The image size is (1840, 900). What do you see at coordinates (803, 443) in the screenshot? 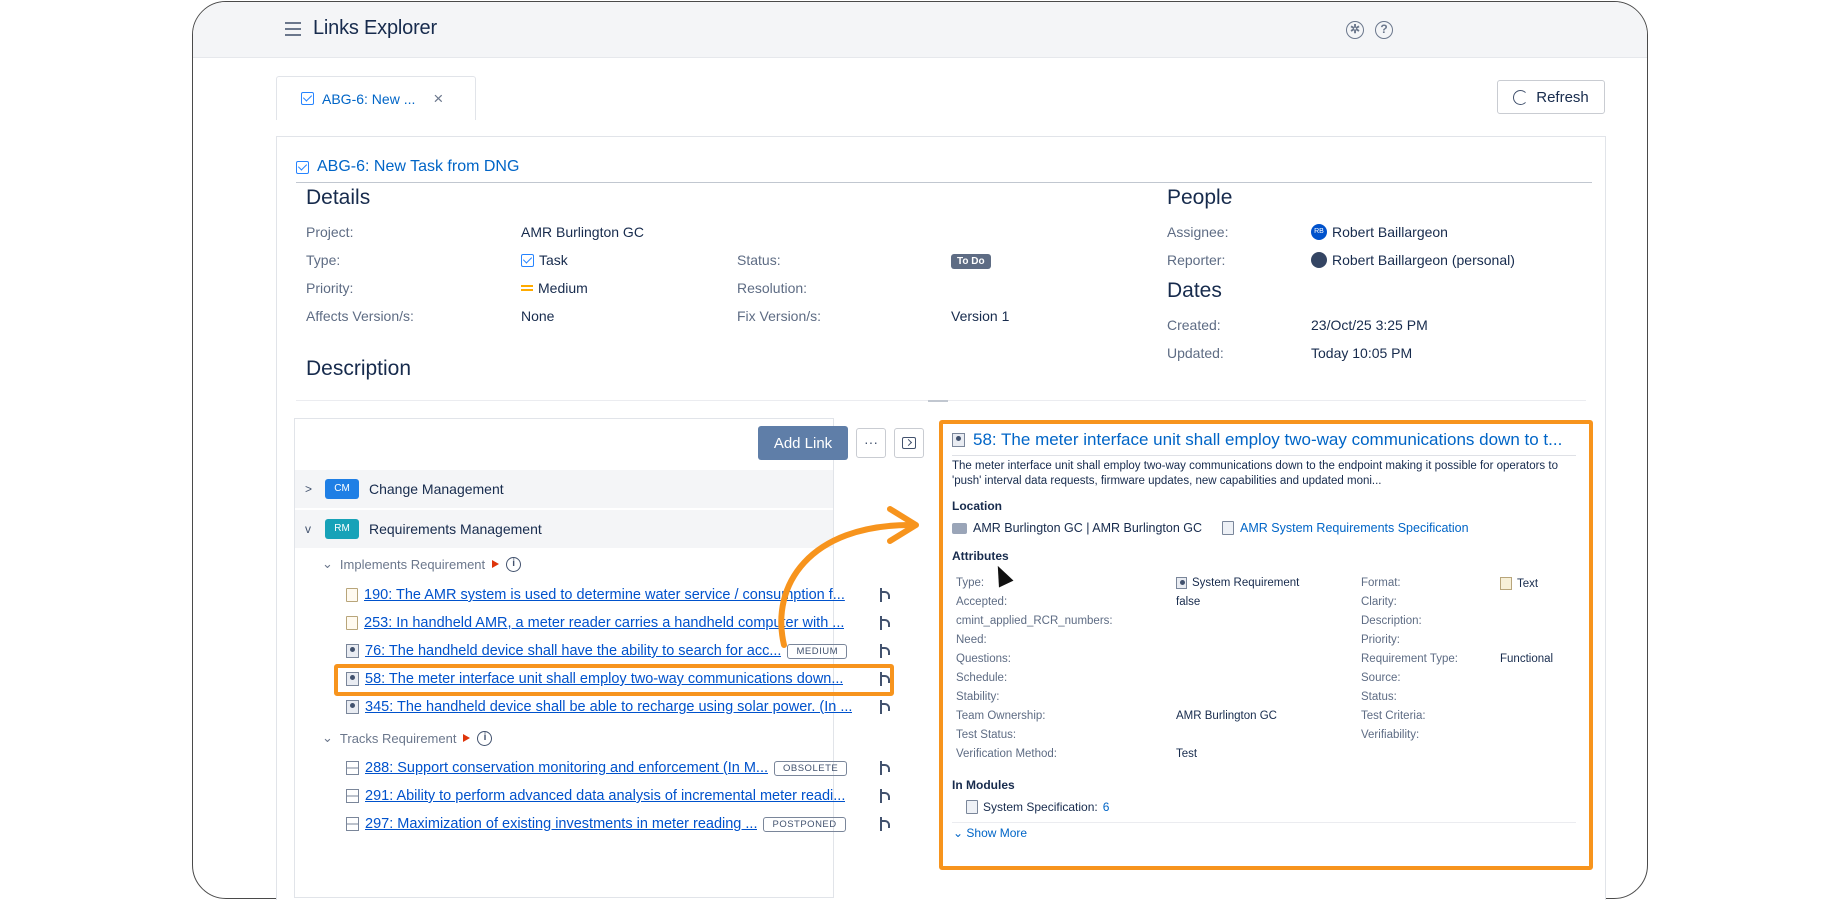
I see `add-link-button: Add Link` at bounding box center [803, 443].